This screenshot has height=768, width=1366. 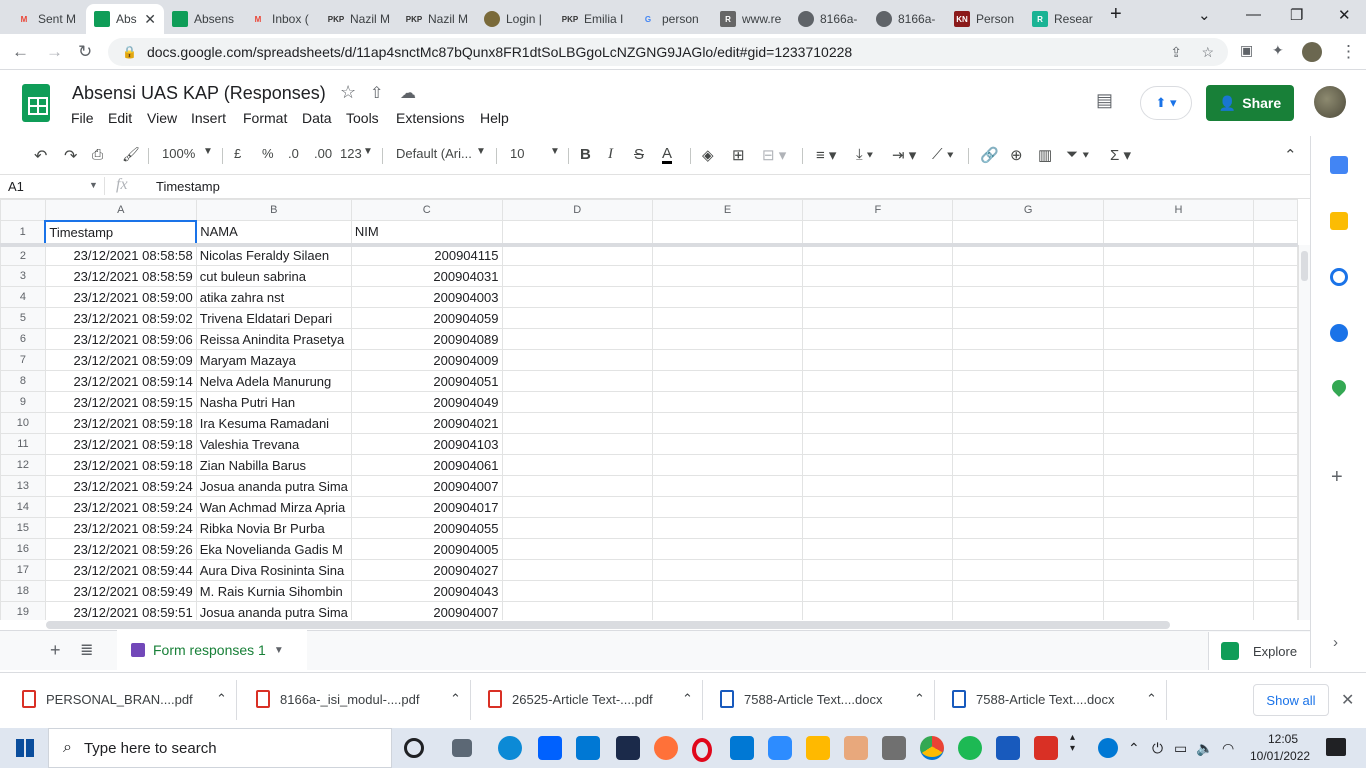 What do you see at coordinates (1063, 19) in the screenshot?
I see `browser-tab: R Resear` at bounding box center [1063, 19].